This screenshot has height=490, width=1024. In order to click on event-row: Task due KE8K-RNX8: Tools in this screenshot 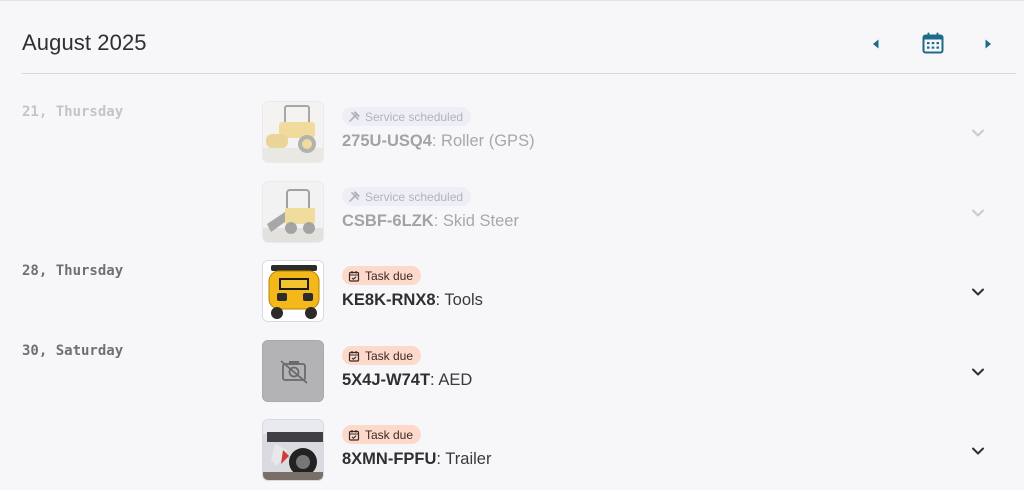, I will do `click(632, 291)`.